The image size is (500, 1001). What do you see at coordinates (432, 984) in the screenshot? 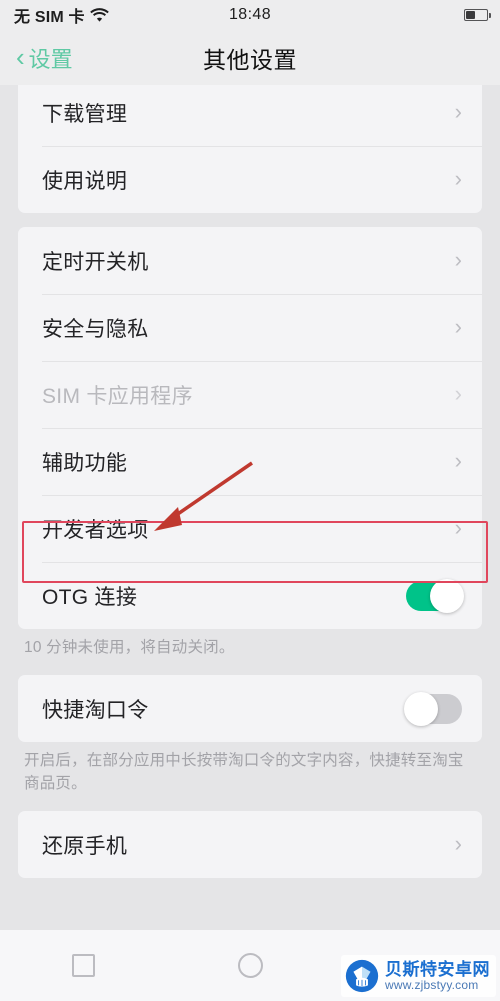
I see `watermark-url: www.zjbstyy.com` at bounding box center [432, 984].